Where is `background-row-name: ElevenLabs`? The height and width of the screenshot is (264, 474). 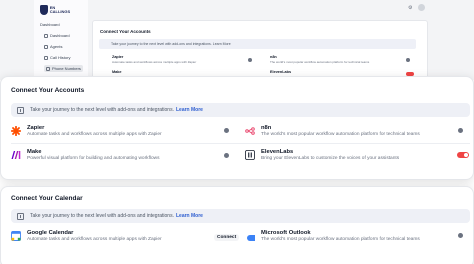 background-row-name: ElevenLabs is located at coordinates (281, 72).